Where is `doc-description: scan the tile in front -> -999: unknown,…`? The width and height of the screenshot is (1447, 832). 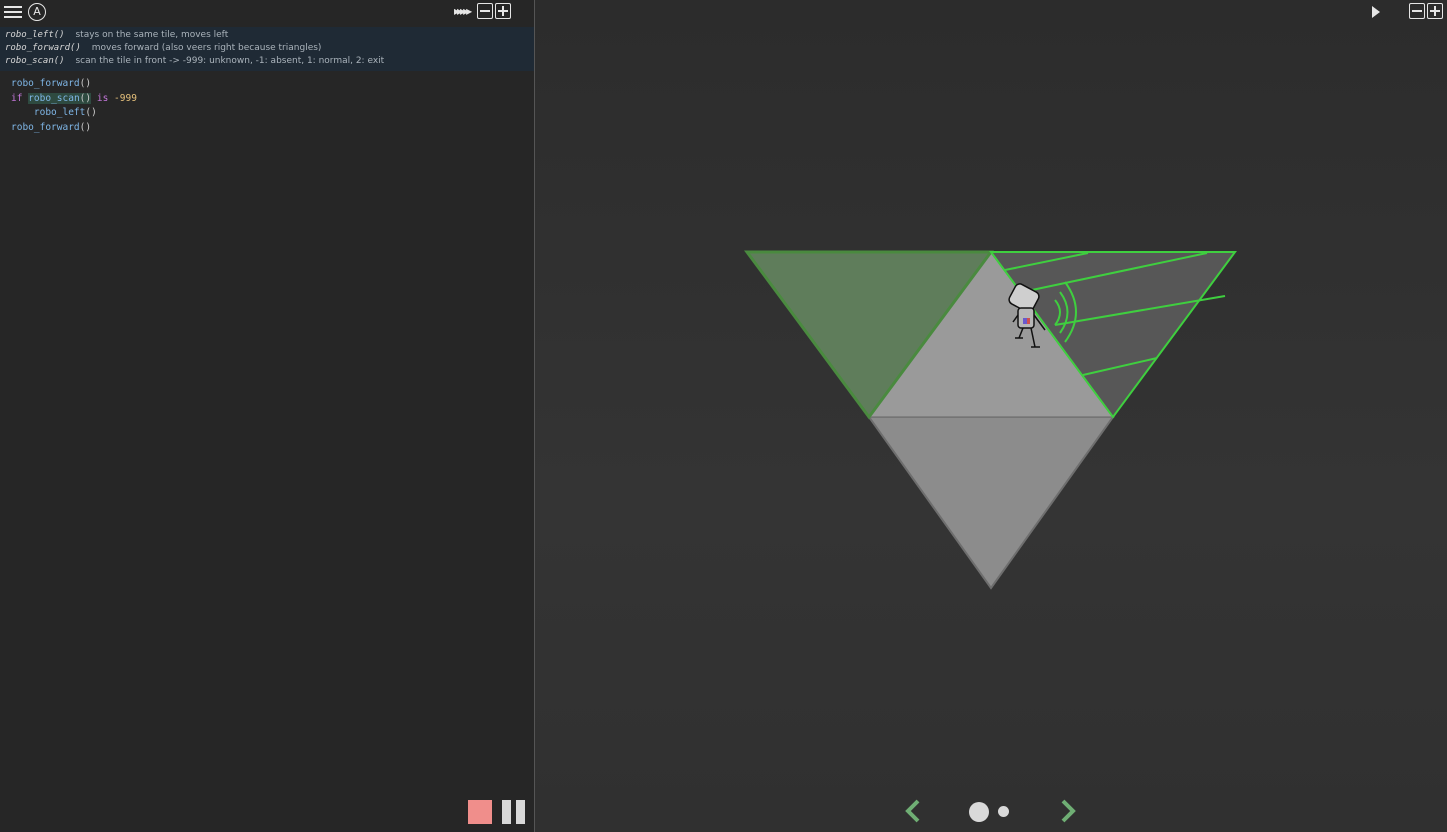
doc-description: scan the tile in front -> -999: unknown,… is located at coordinates (230, 61).